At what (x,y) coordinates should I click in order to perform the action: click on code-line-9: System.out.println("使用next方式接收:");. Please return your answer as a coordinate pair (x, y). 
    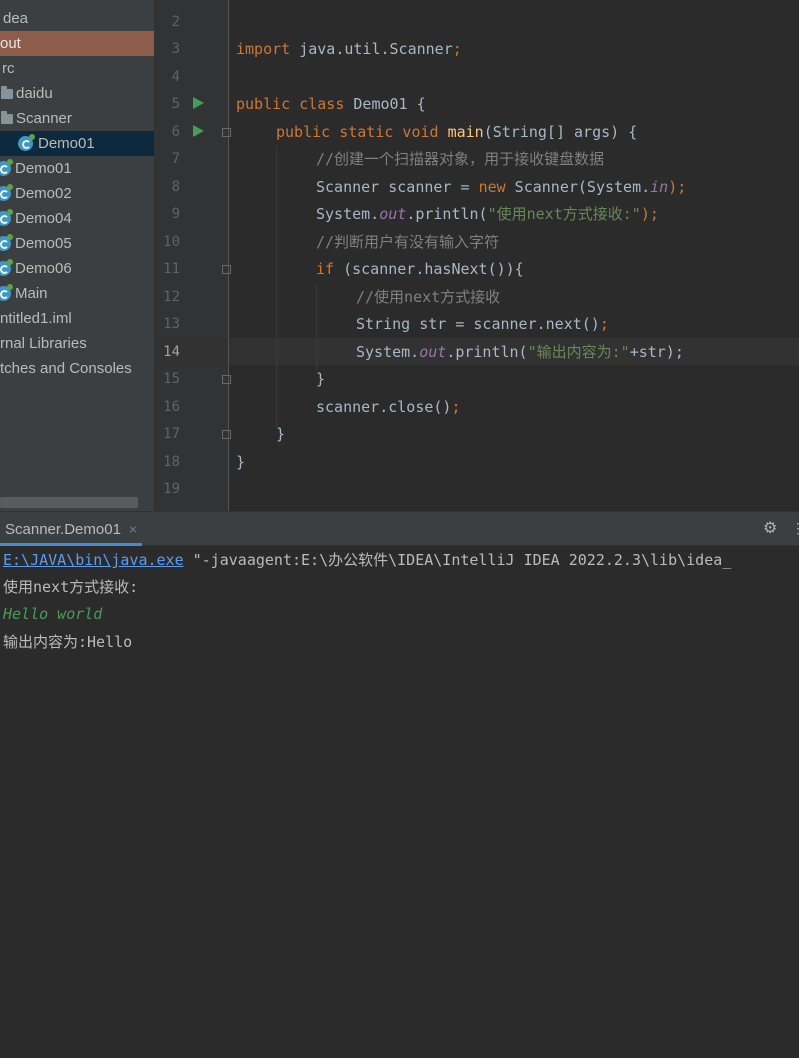
    Looking at the image, I should click on (487, 214).